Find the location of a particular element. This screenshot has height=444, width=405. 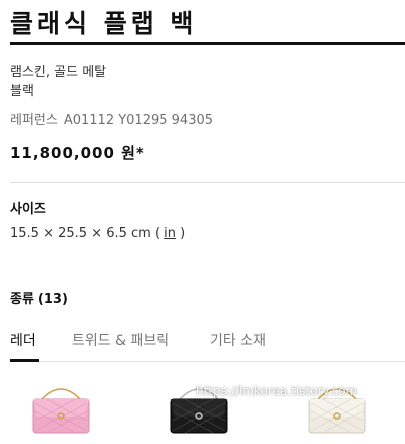

size-dimensions: 15.5 × 25.5 × 6.5 cm ( in ) is located at coordinates (97, 233).